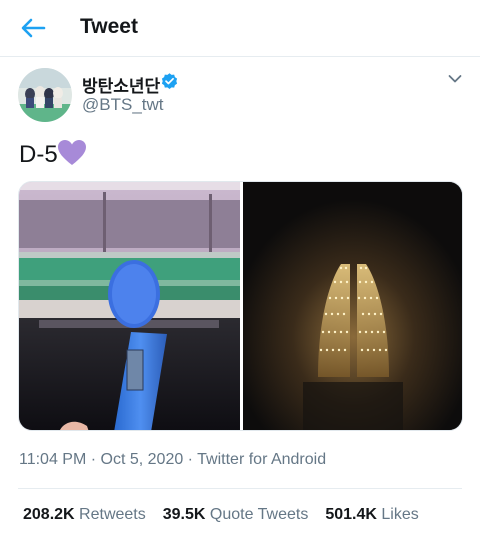 The height and width of the screenshot is (537, 480). Describe the element at coordinates (184, 514) in the screenshot. I see `quotes-count: 39.5K` at that location.